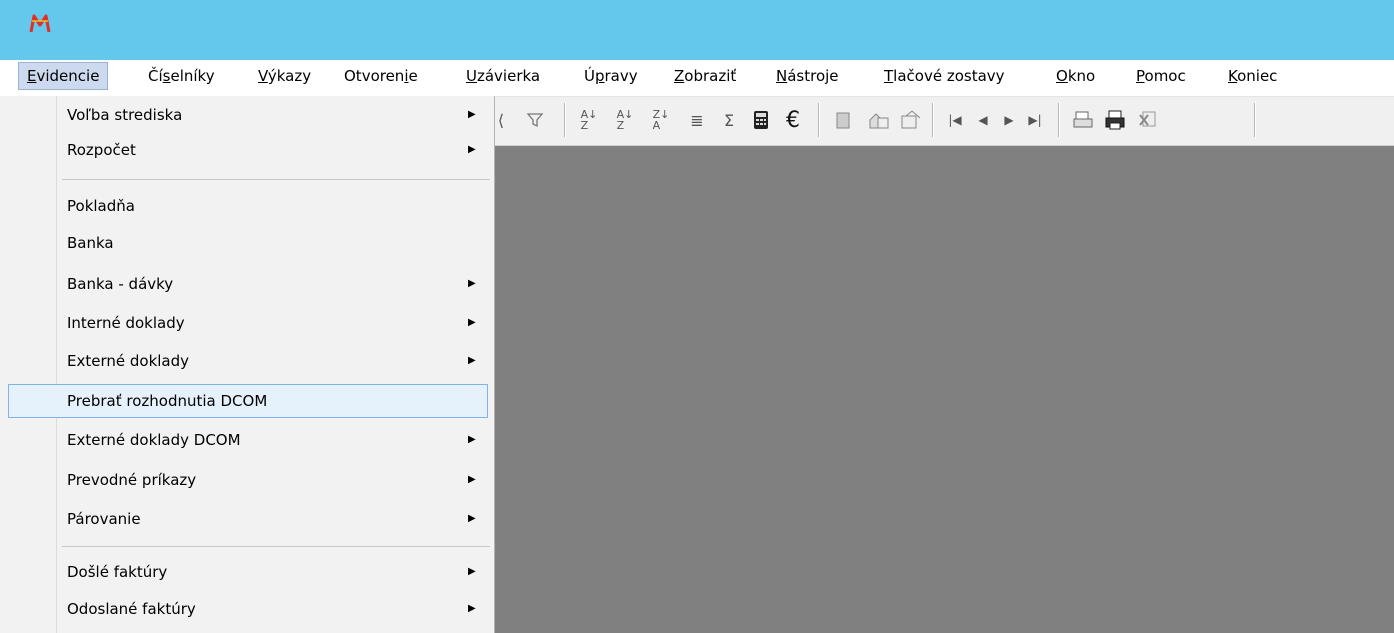 The height and width of the screenshot is (633, 1394). Describe the element at coordinates (599, 76) in the screenshot. I see `menu-mnemonic: p` at that location.